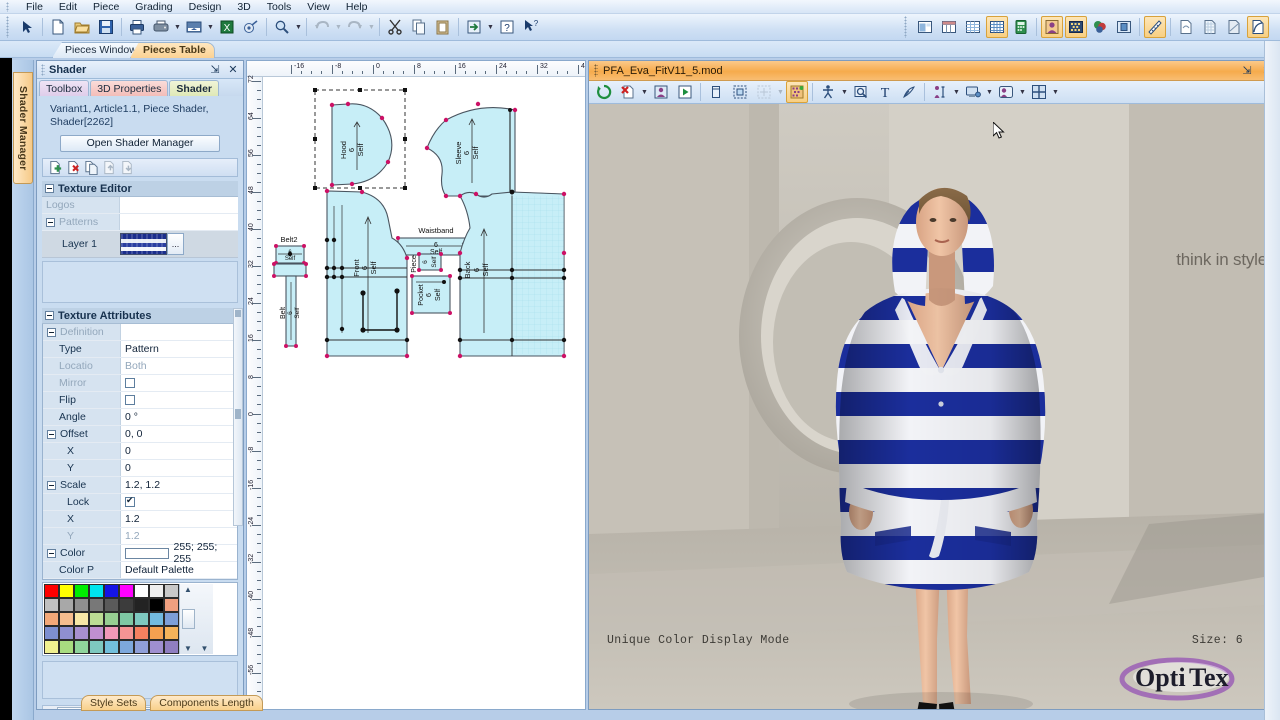  Describe the element at coordinates (357, 7) in the screenshot. I see `menu-help: Help` at that location.